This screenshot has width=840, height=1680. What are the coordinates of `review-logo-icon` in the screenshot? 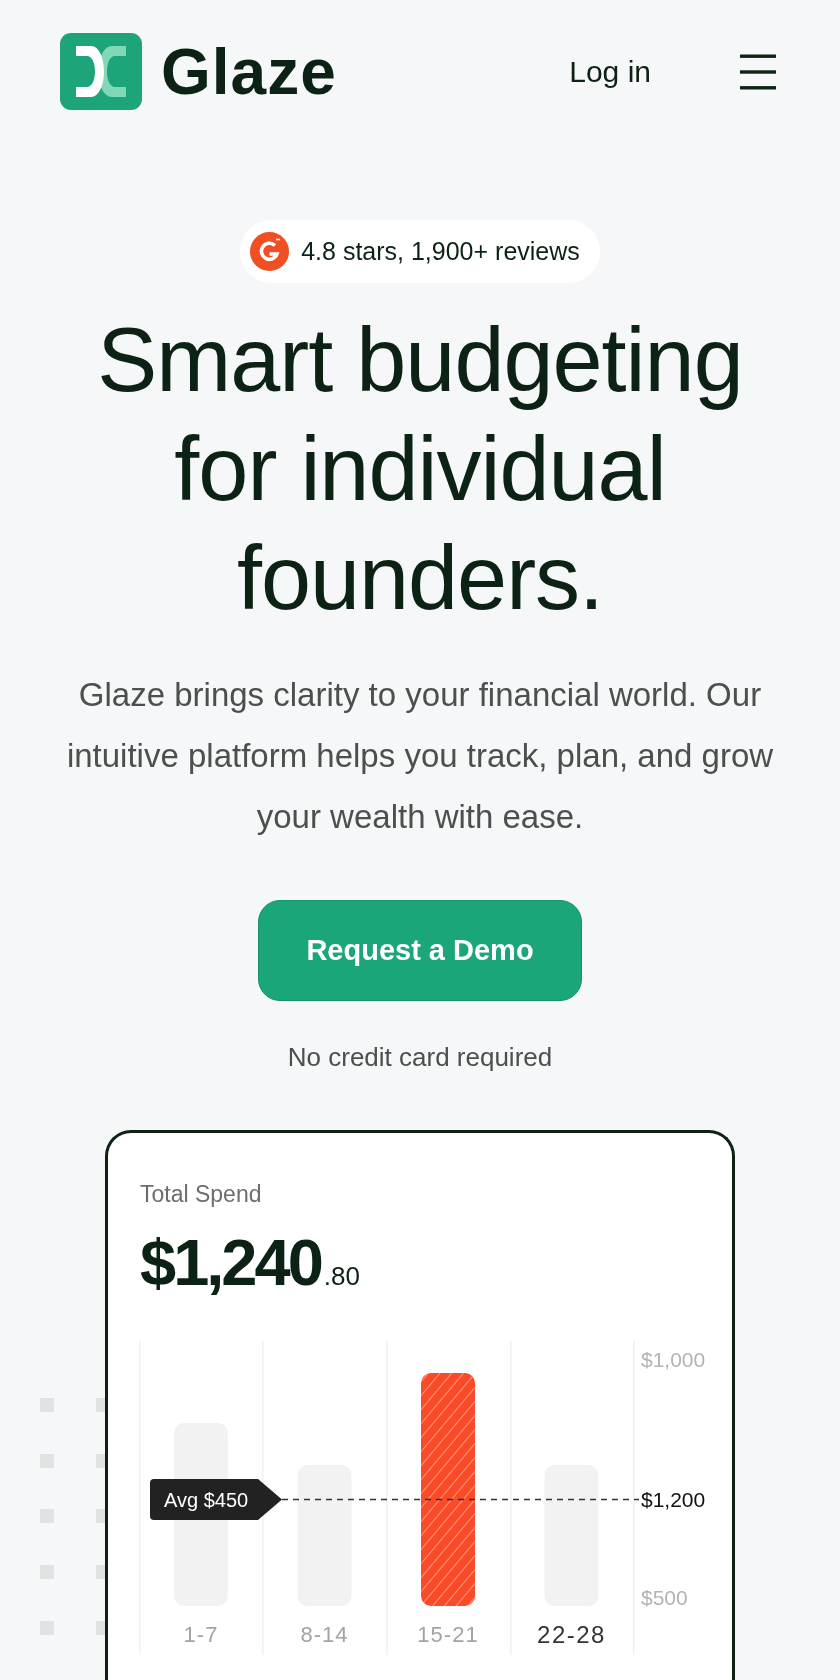 It's located at (270, 251).